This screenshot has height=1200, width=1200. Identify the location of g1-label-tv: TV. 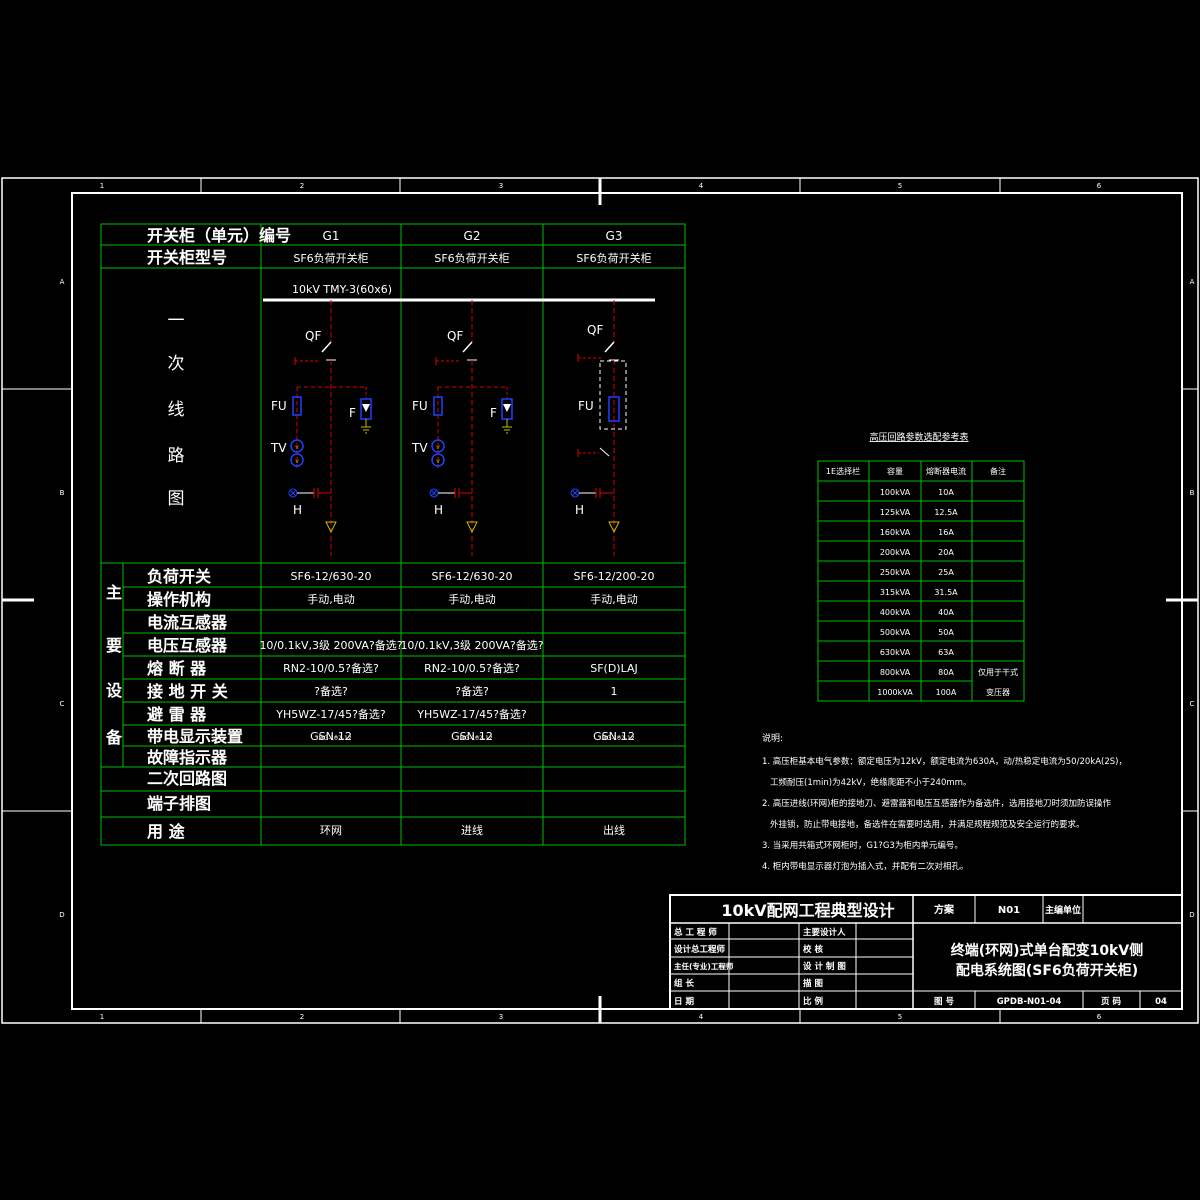
(278, 448).